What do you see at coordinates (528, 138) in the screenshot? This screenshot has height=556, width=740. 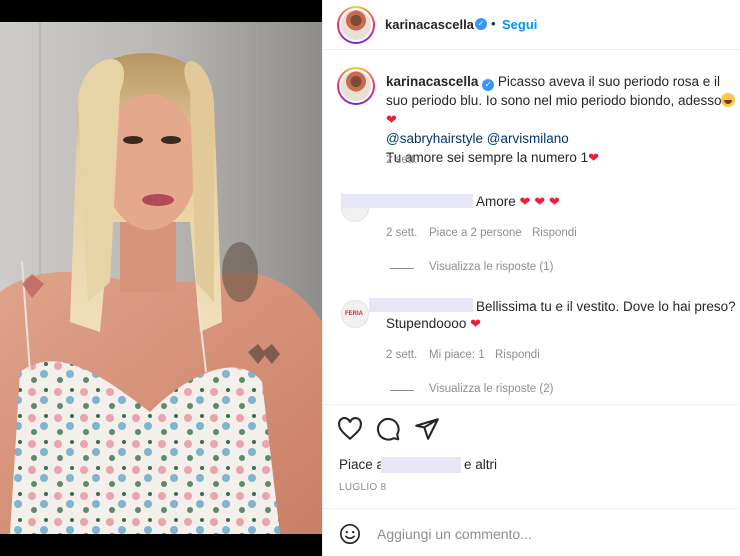 I see `mention-arvismilano: @arvismilano` at bounding box center [528, 138].